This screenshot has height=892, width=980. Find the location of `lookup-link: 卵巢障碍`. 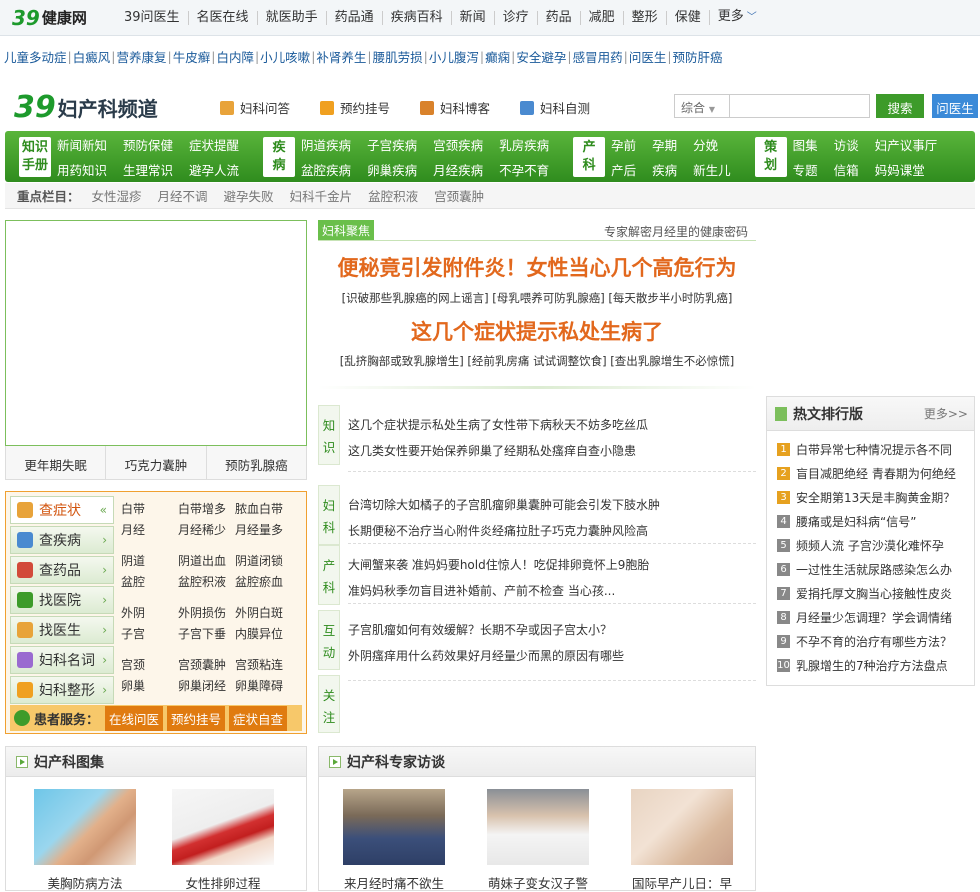

lookup-link: 卵巢障碍 is located at coordinates (265, 685).